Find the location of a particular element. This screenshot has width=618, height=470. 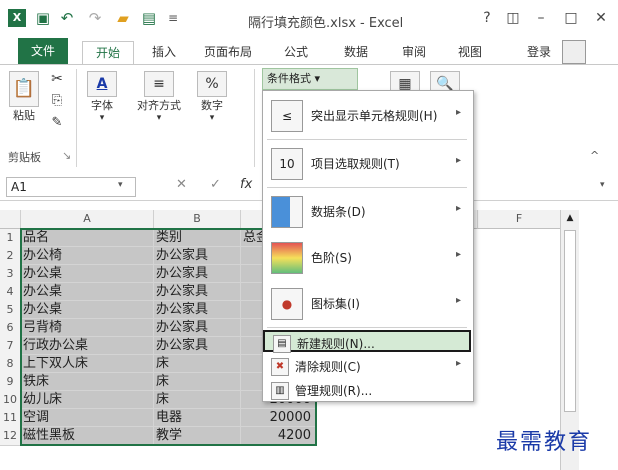

minimize-button: – is located at coordinates (541, 18).